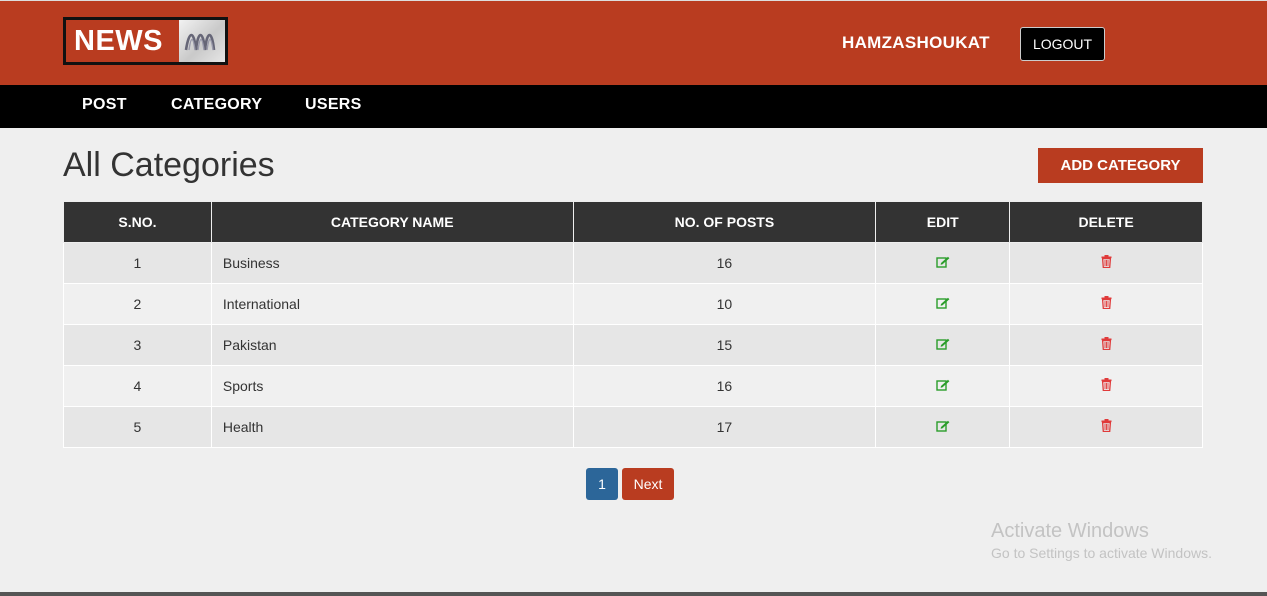 This screenshot has height=596, width=1267. What do you see at coordinates (137, 263) in the screenshot?
I see `row-sno: 1` at bounding box center [137, 263].